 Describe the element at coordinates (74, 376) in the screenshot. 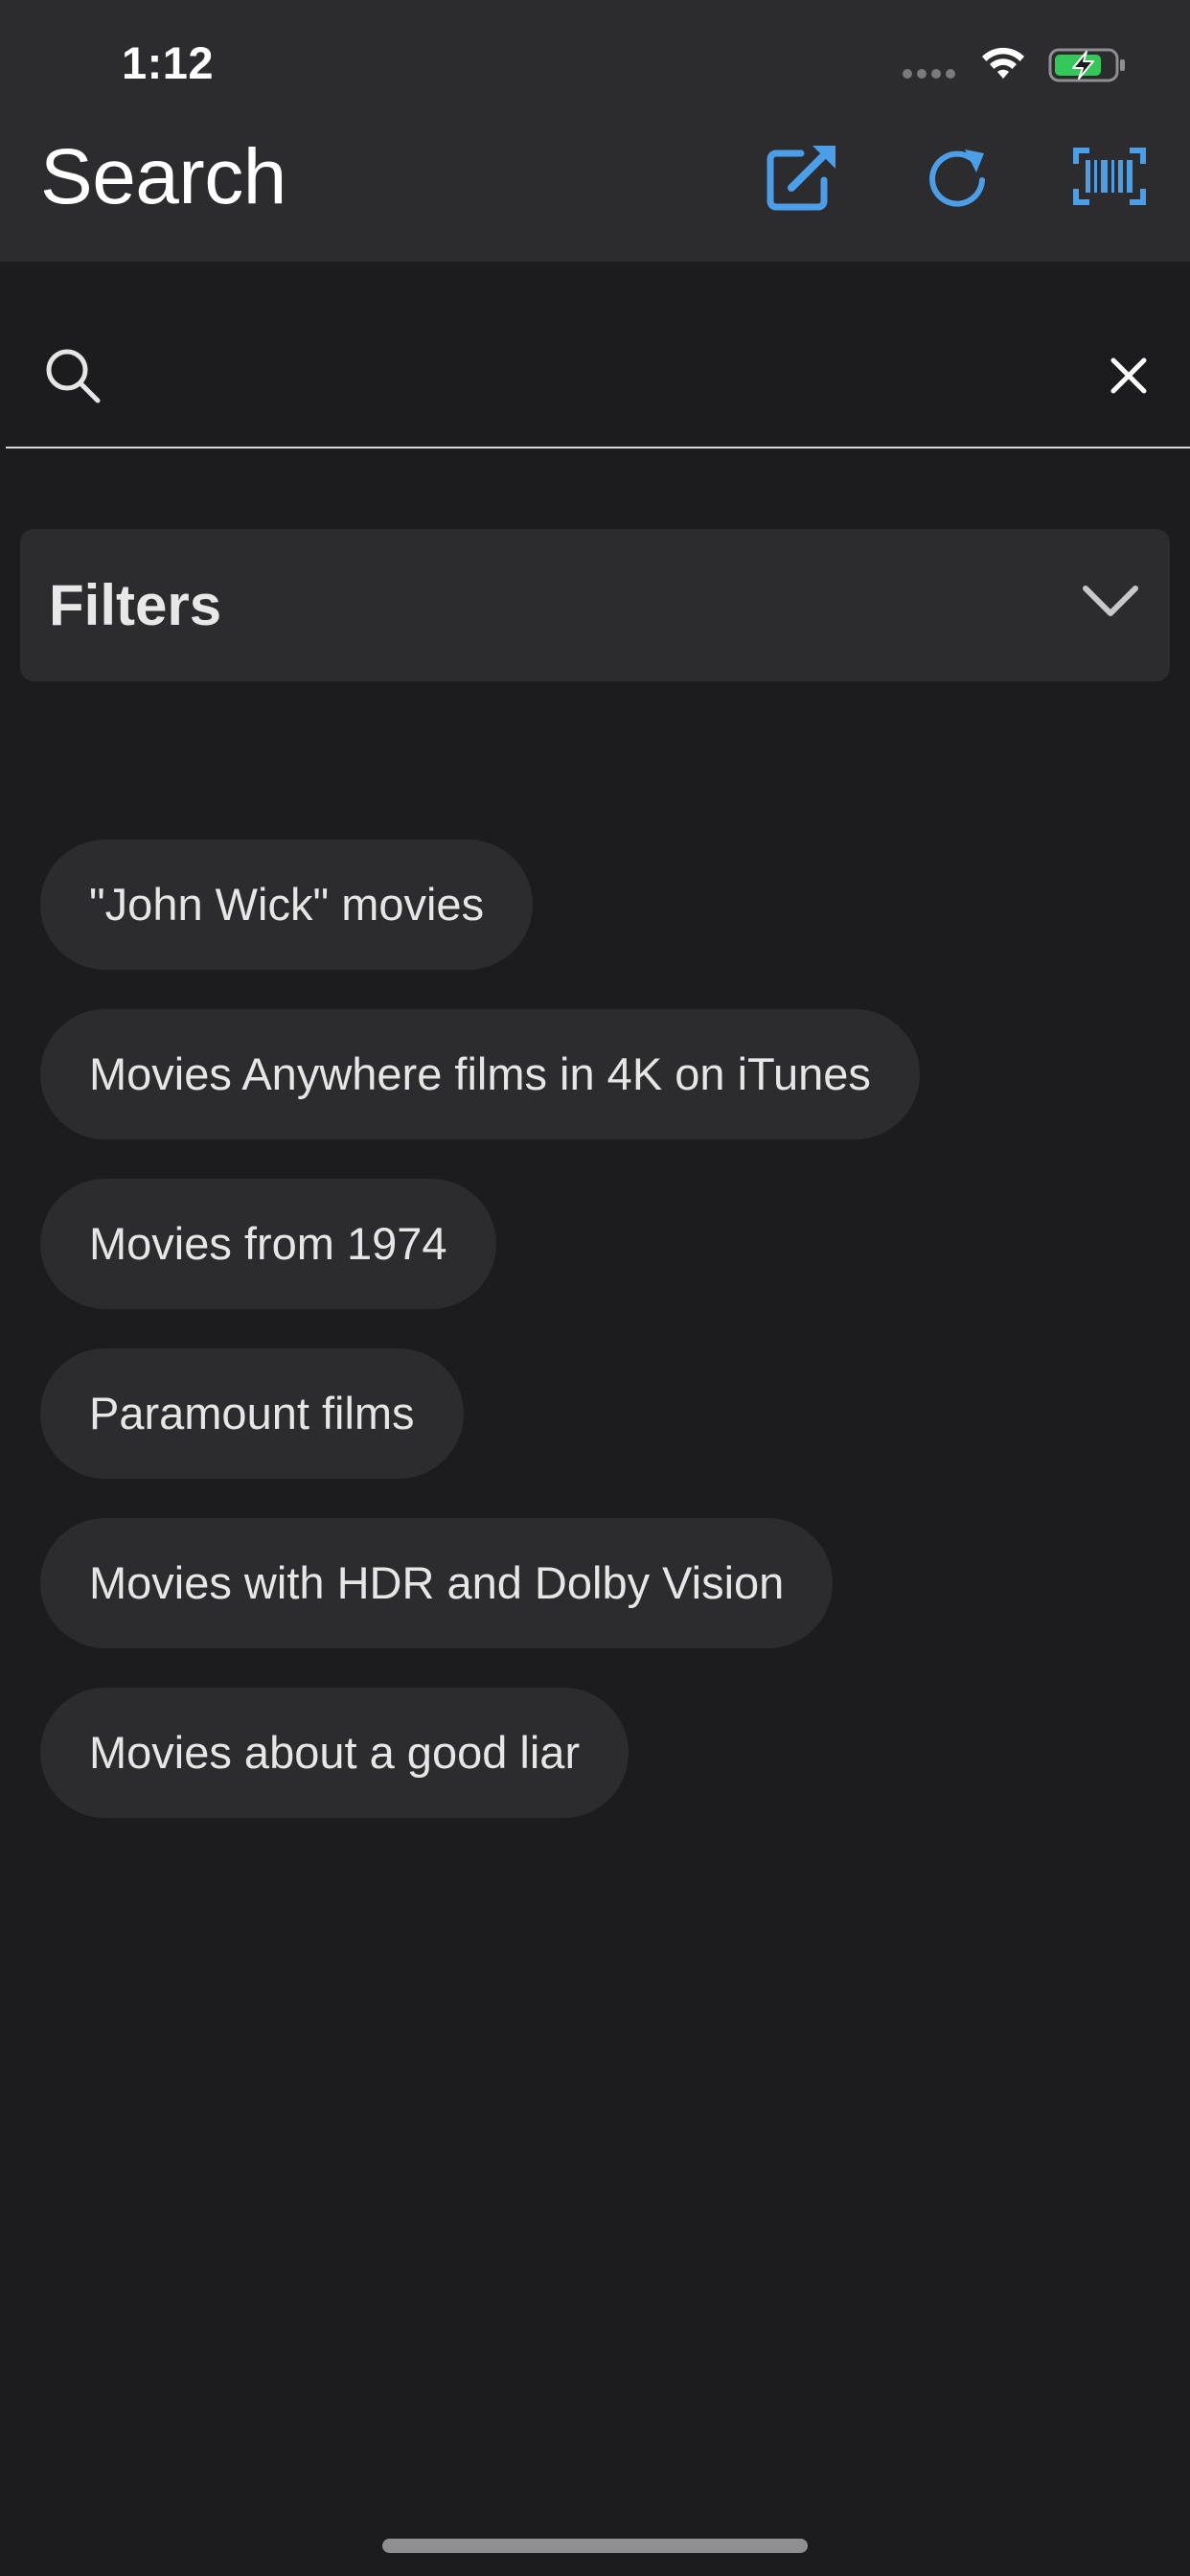

I see `search-icon` at that location.